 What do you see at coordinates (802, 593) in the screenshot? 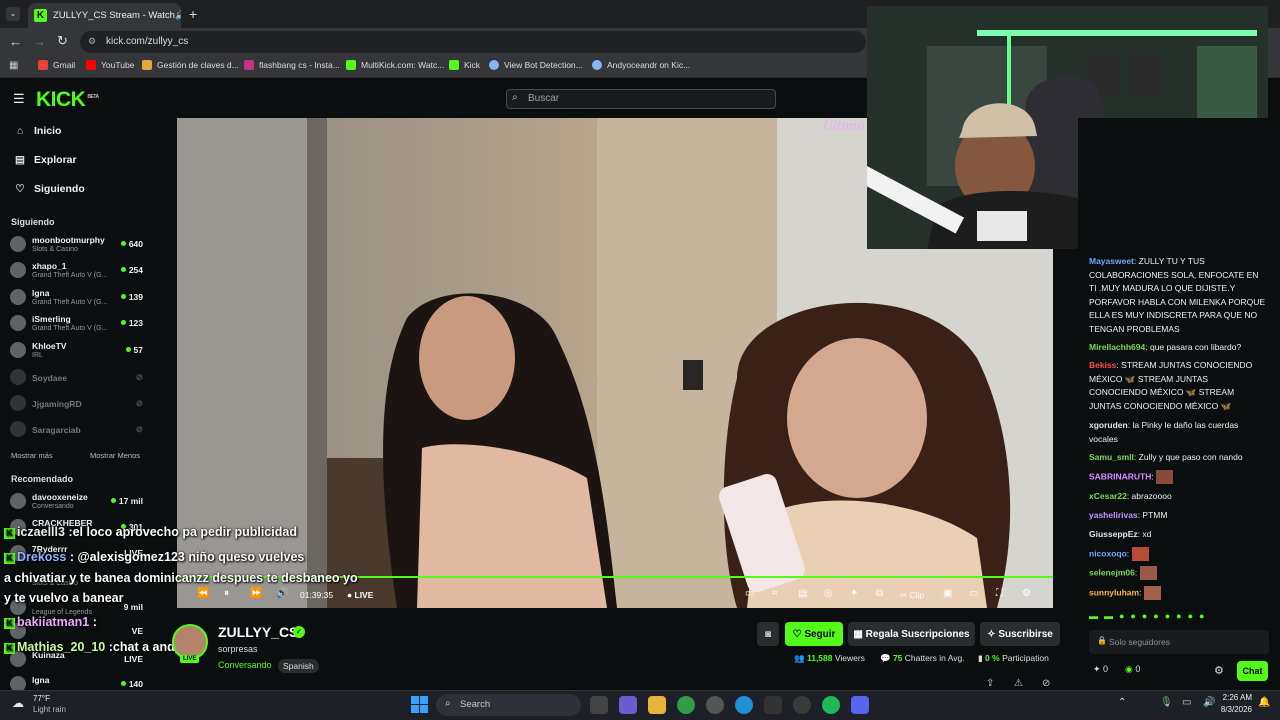
I see `sound-card-icon: ▤` at bounding box center [802, 593].